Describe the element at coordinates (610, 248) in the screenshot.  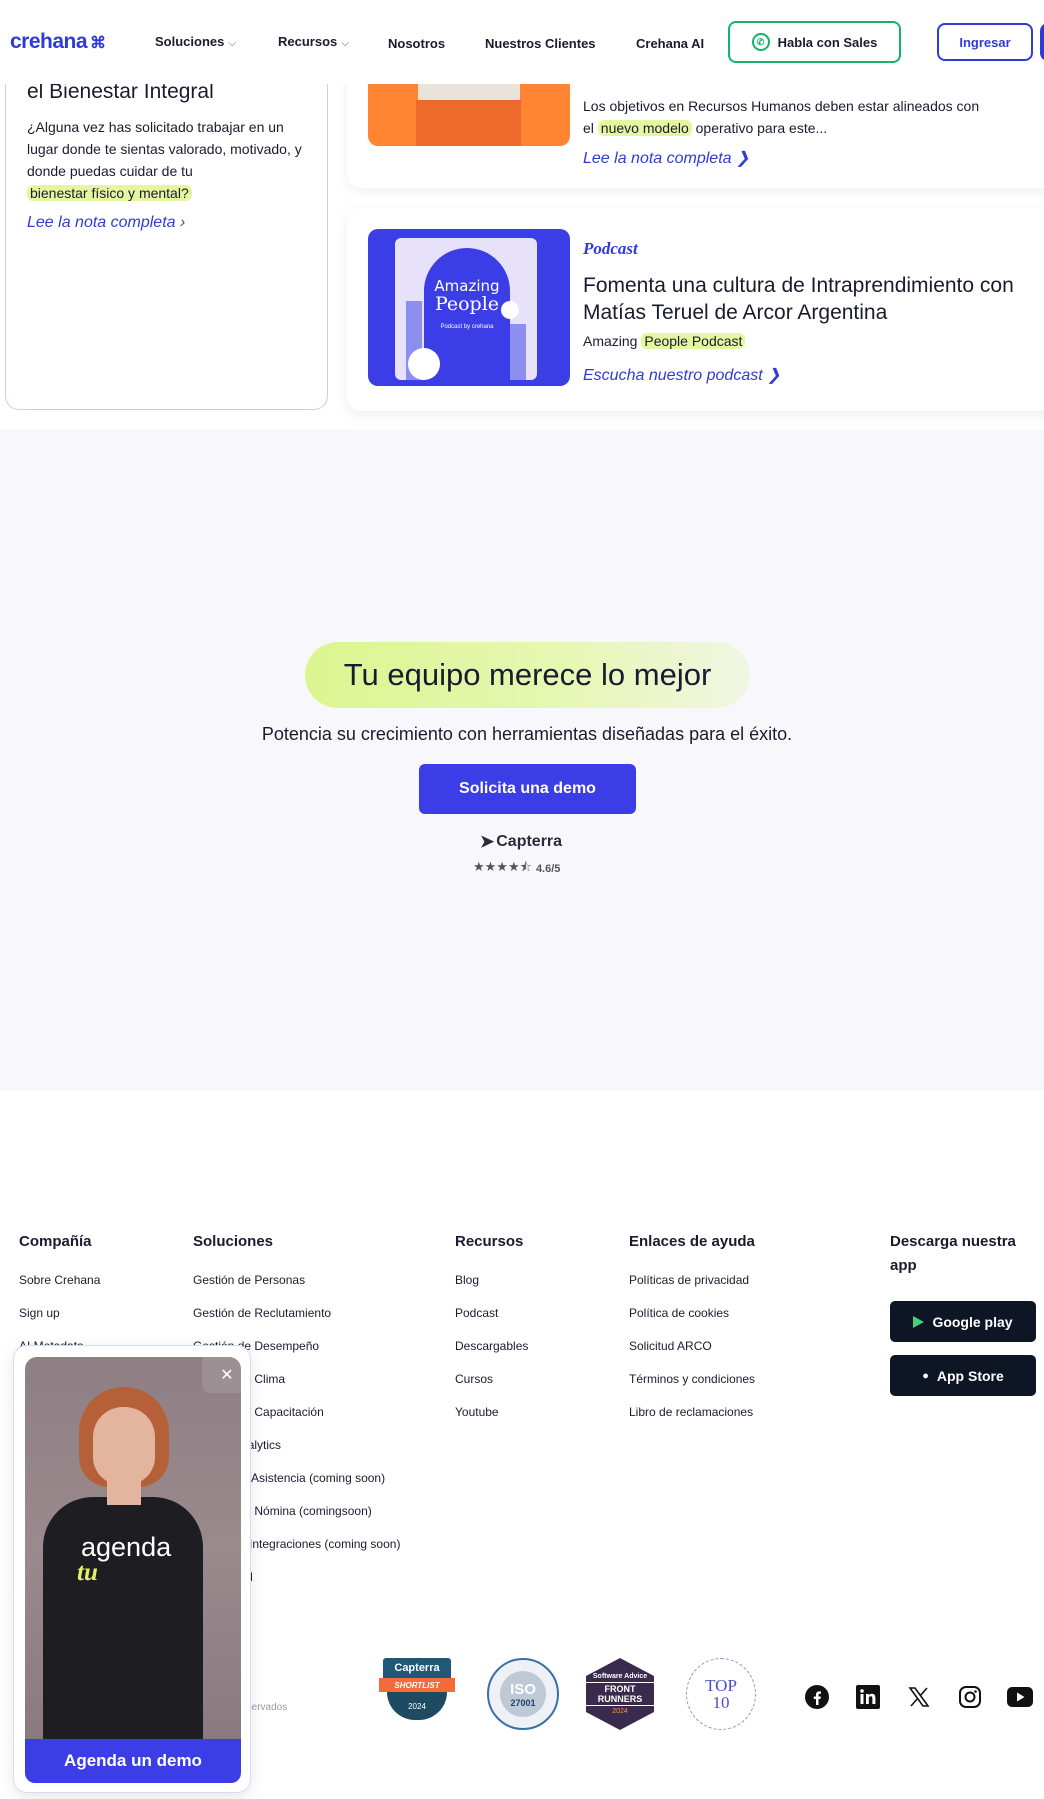
I see `podcast-tag: Podcast` at that location.